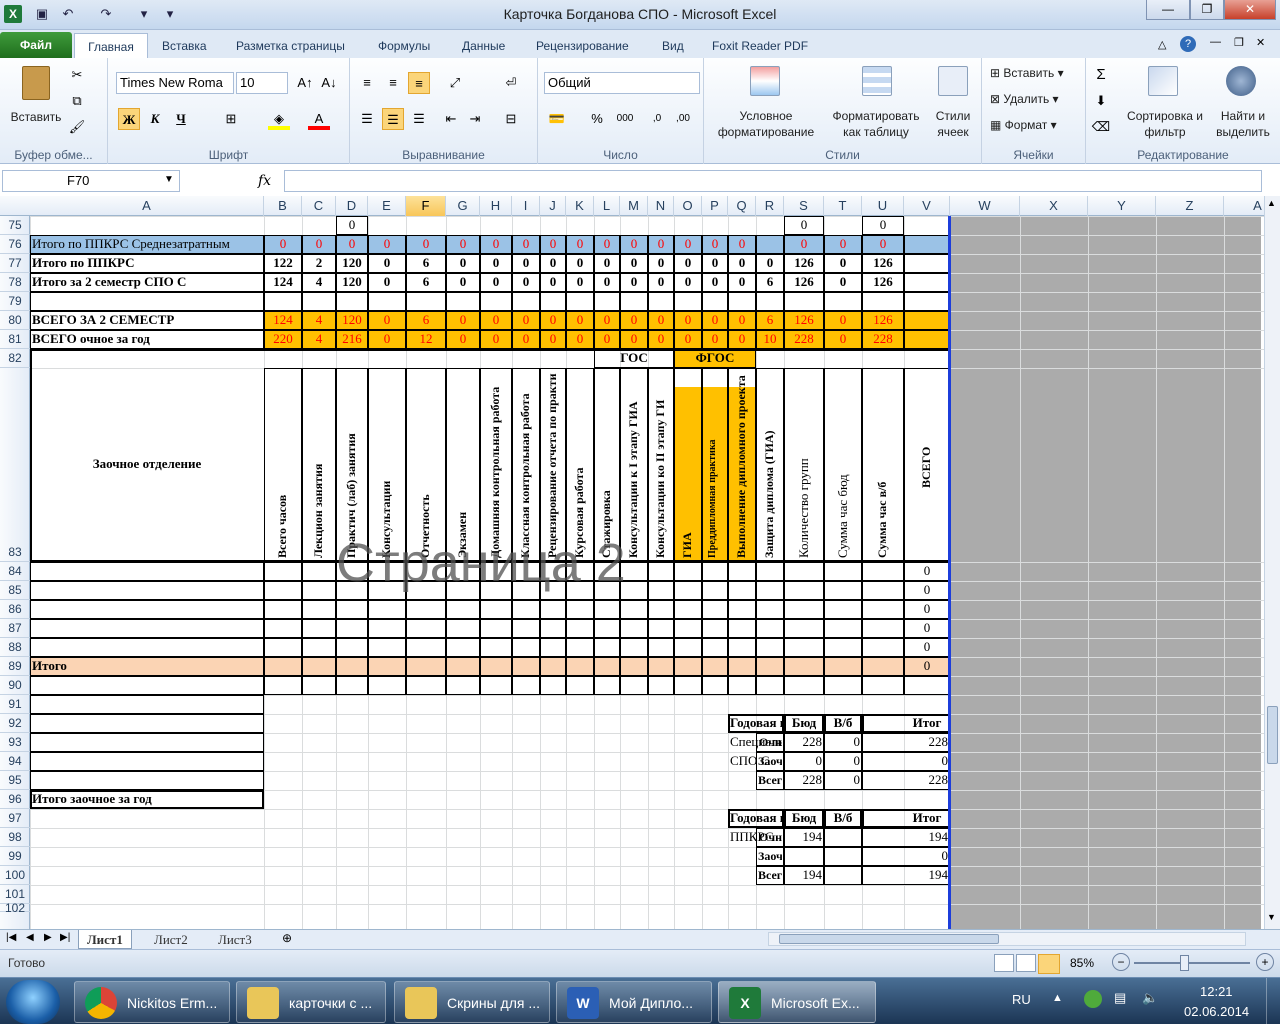 Image resolution: width=1280 pixels, height=1024 pixels. I want to click on column-header: J, so click(553, 206).